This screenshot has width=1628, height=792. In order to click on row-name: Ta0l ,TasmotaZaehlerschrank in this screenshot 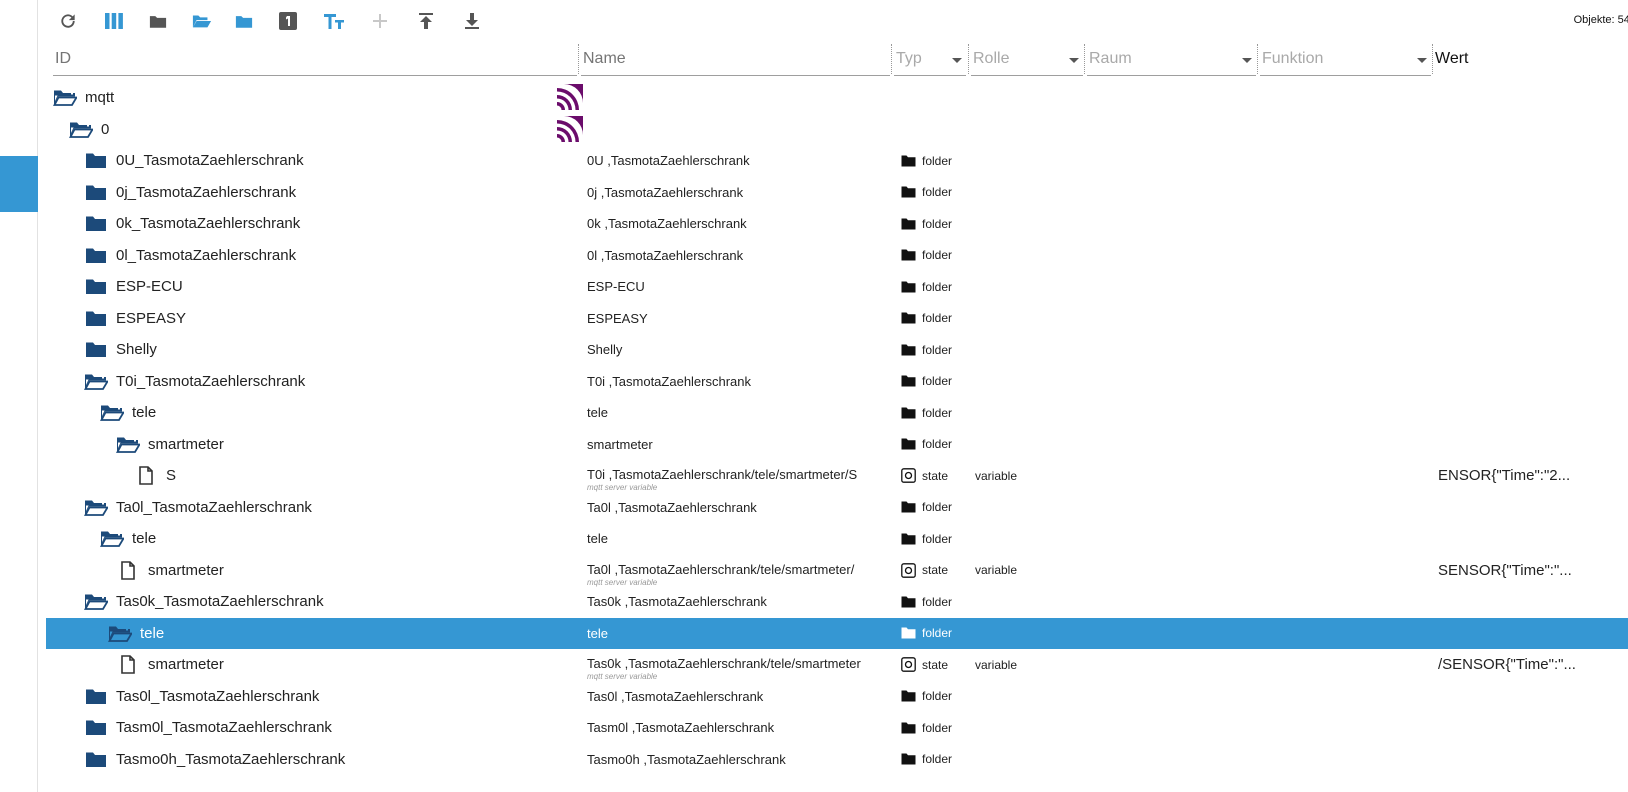, I will do `click(672, 508)`.